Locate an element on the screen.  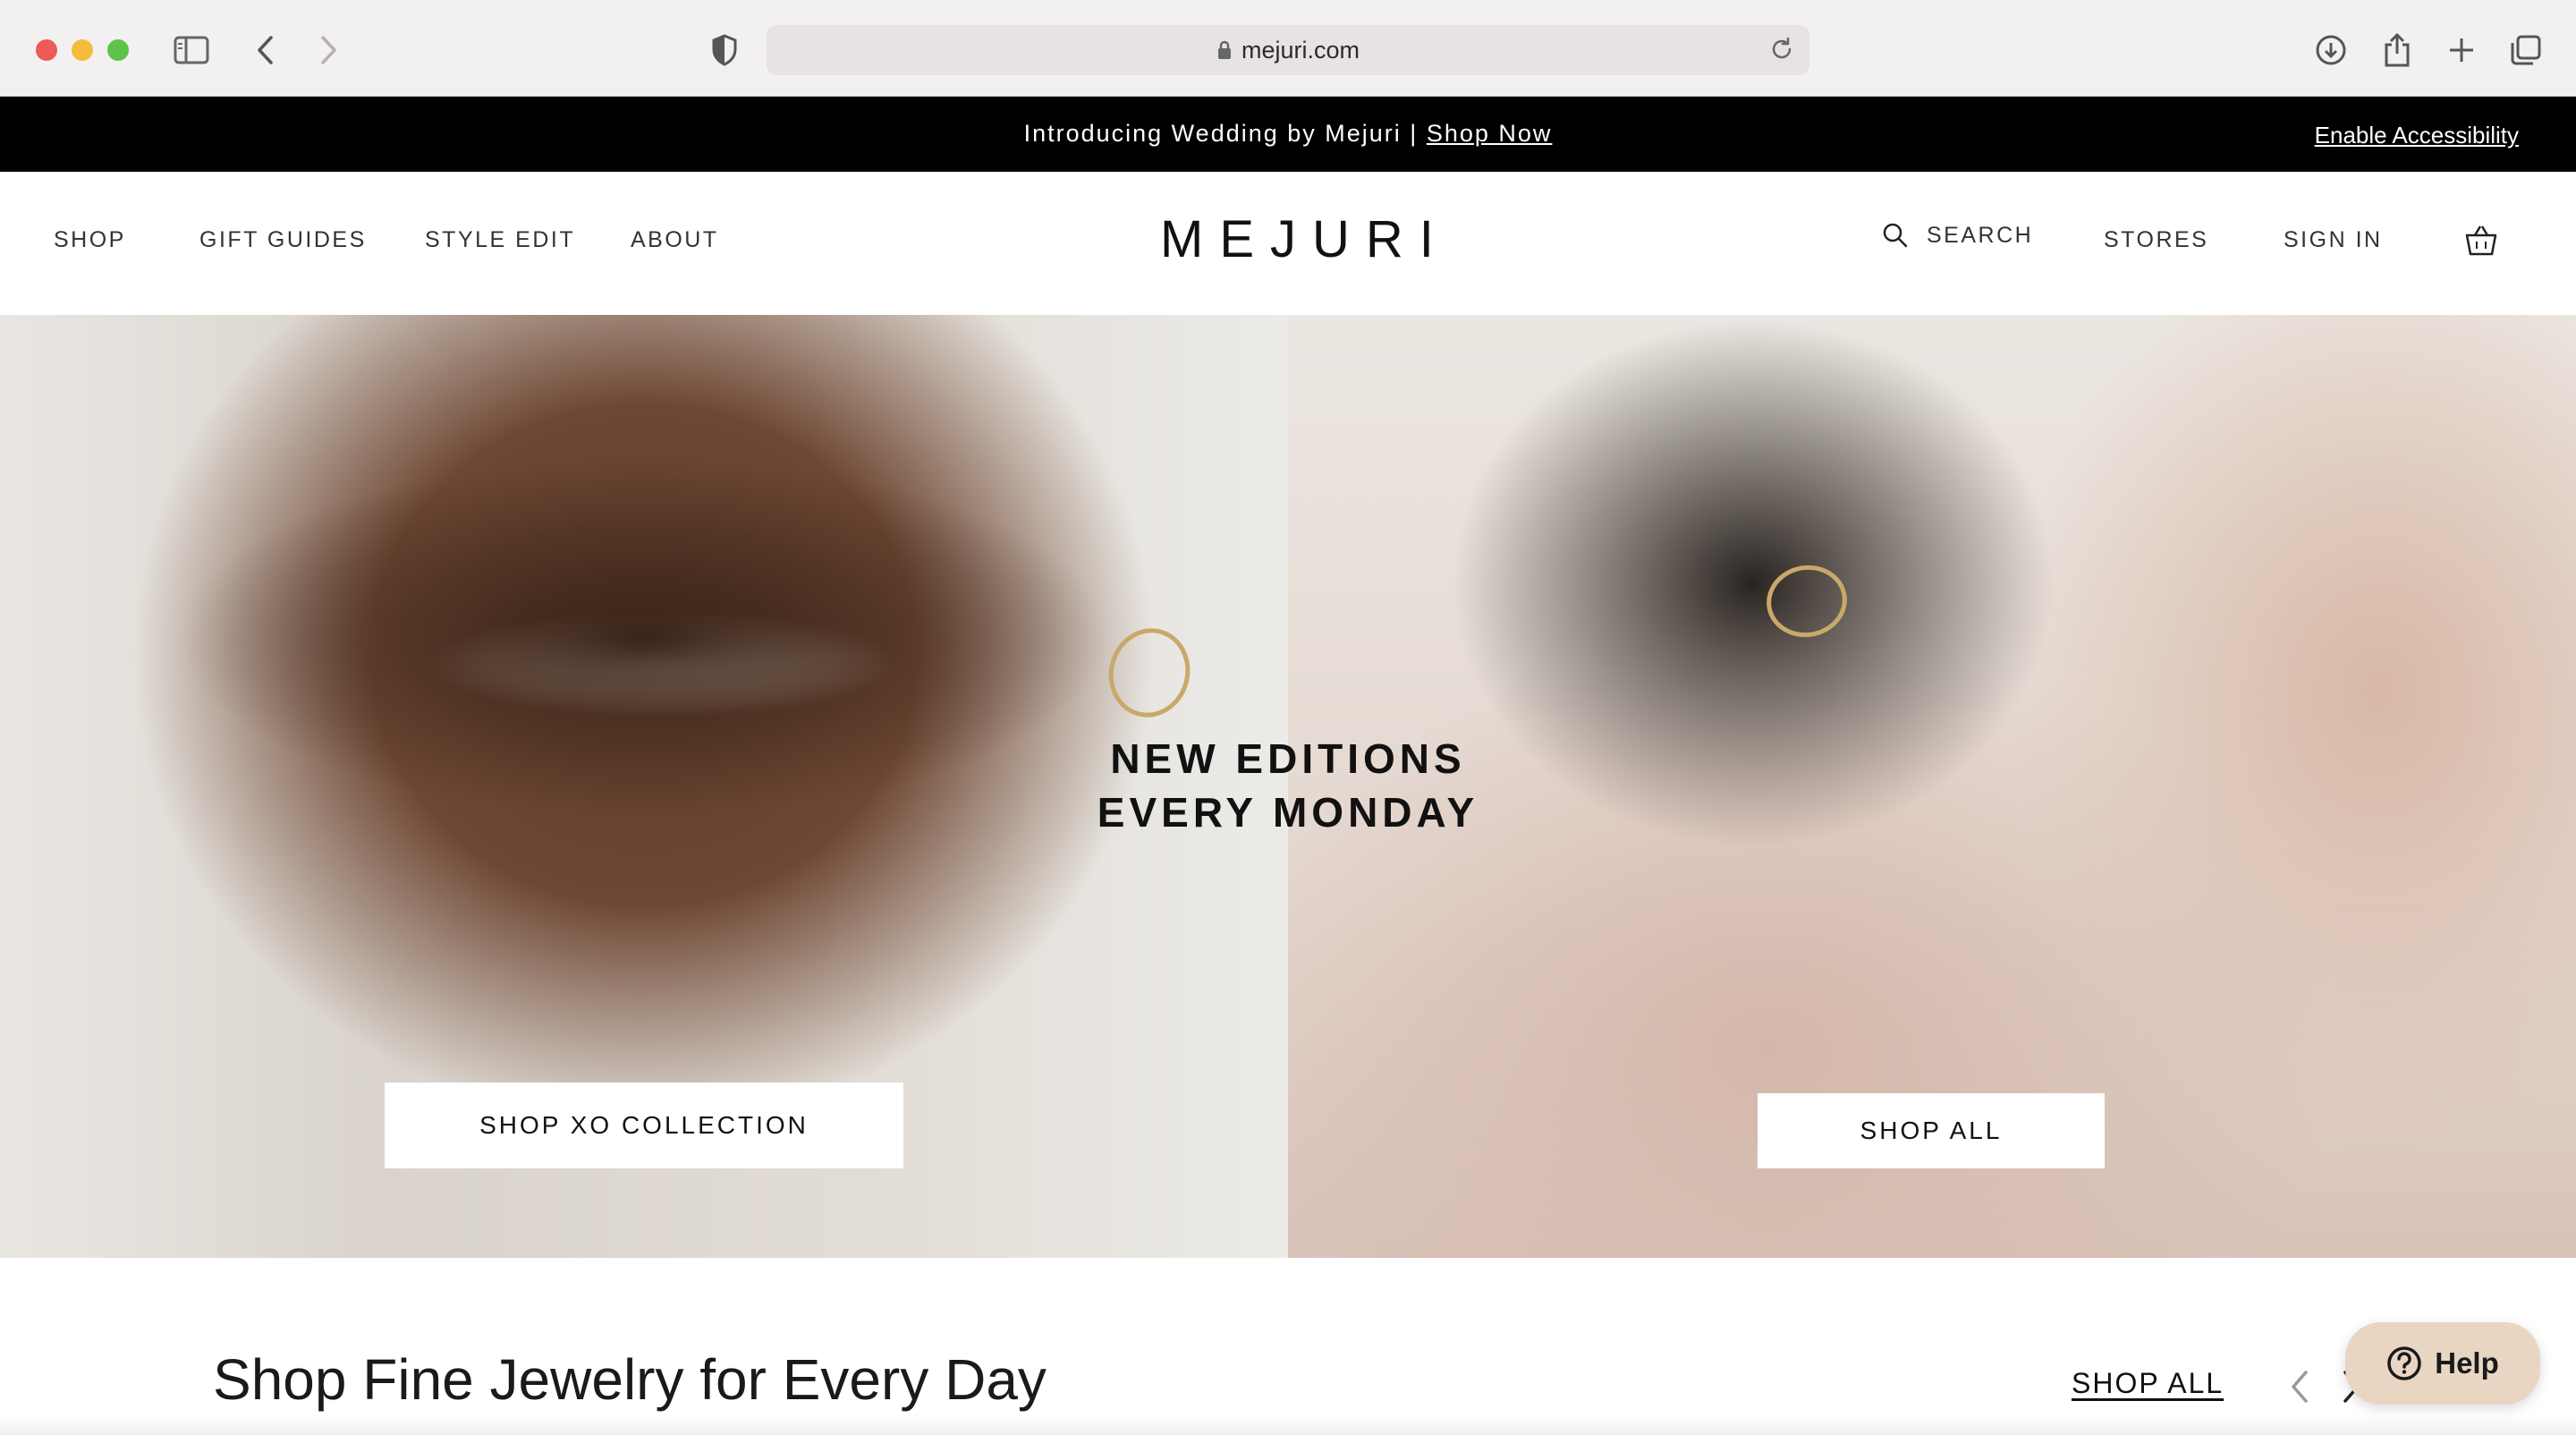
nav-item-shop: SHOP is located at coordinates (90, 240).